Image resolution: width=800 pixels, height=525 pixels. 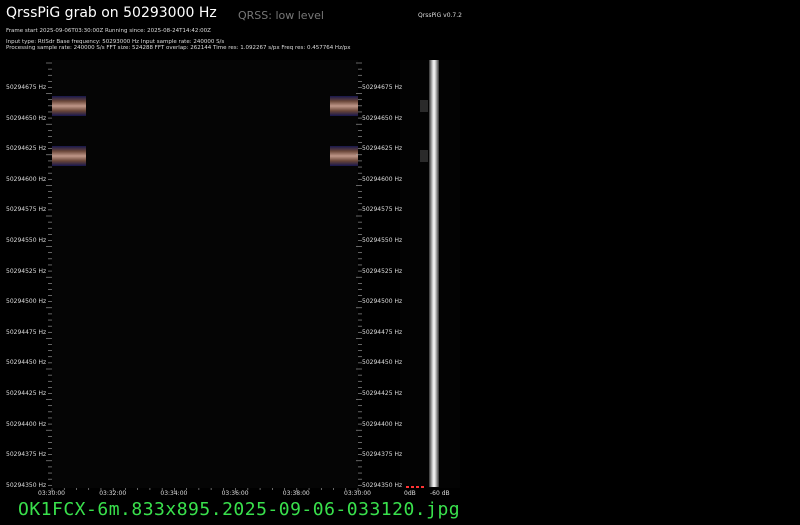 What do you see at coordinates (440, 493) in the screenshot?
I see `db-min-label: -60 dB` at bounding box center [440, 493].